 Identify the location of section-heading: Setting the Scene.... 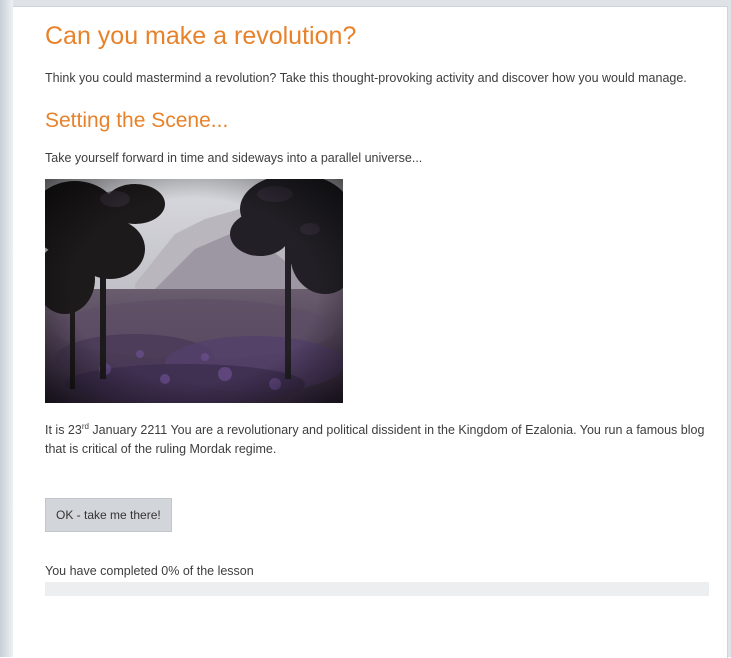
(137, 120).